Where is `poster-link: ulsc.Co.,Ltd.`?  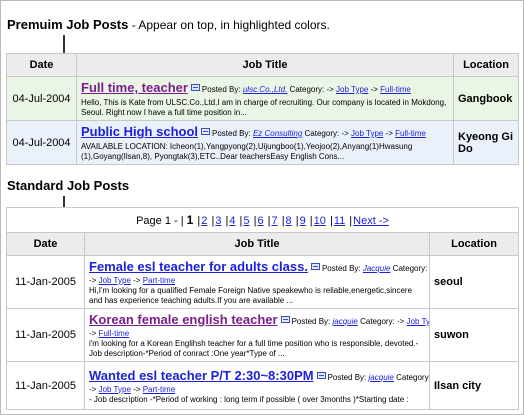 poster-link: ulsc.Co.,Ltd. is located at coordinates (265, 89).